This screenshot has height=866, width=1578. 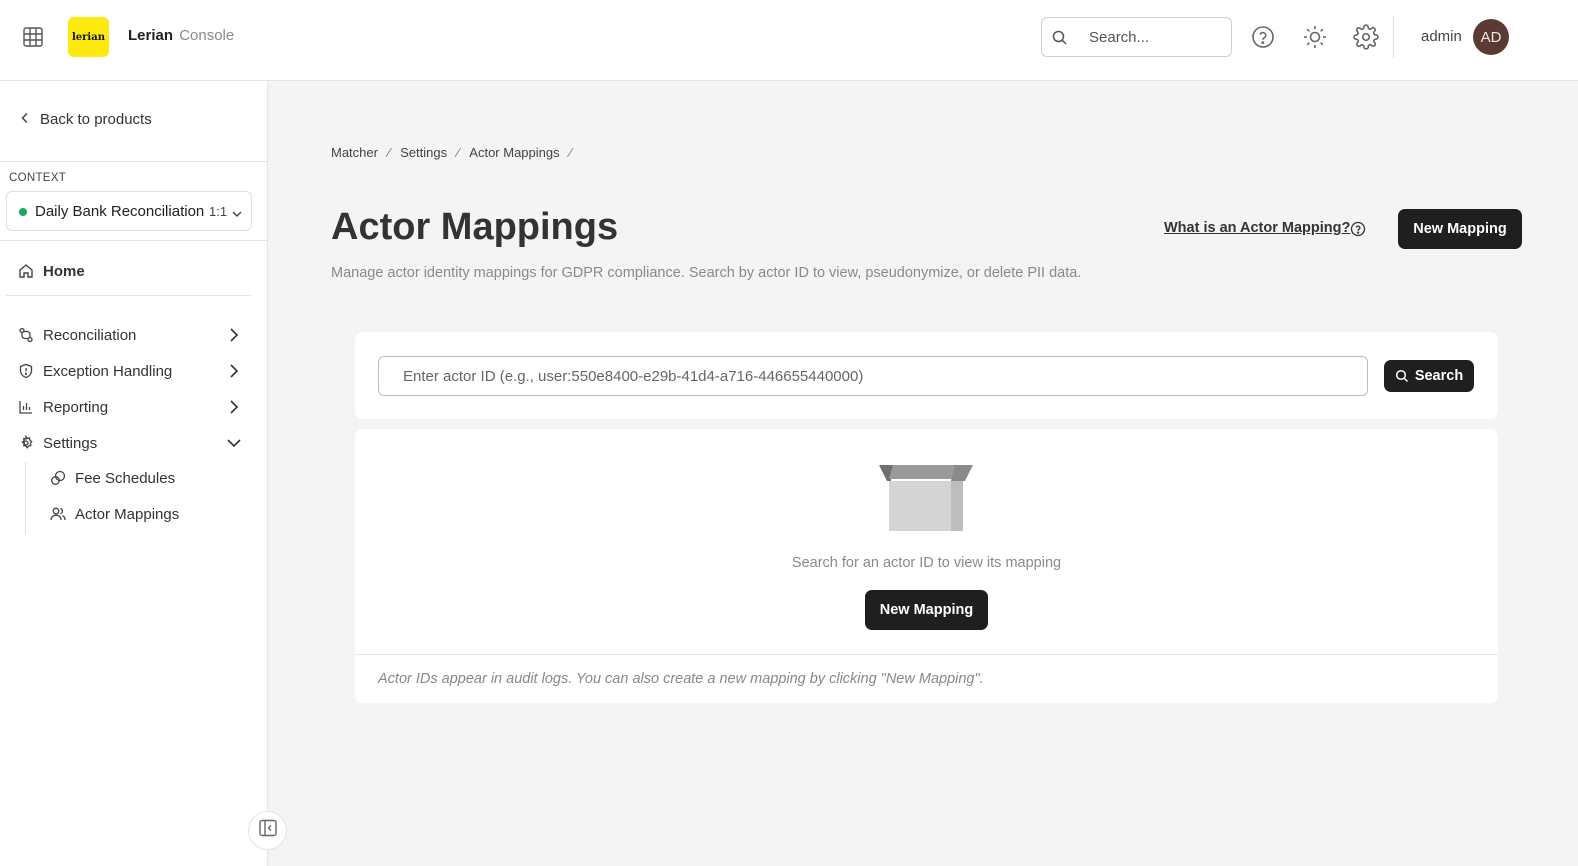 I want to click on sidebar-item-label: Settings, so click(x=70, y=443).